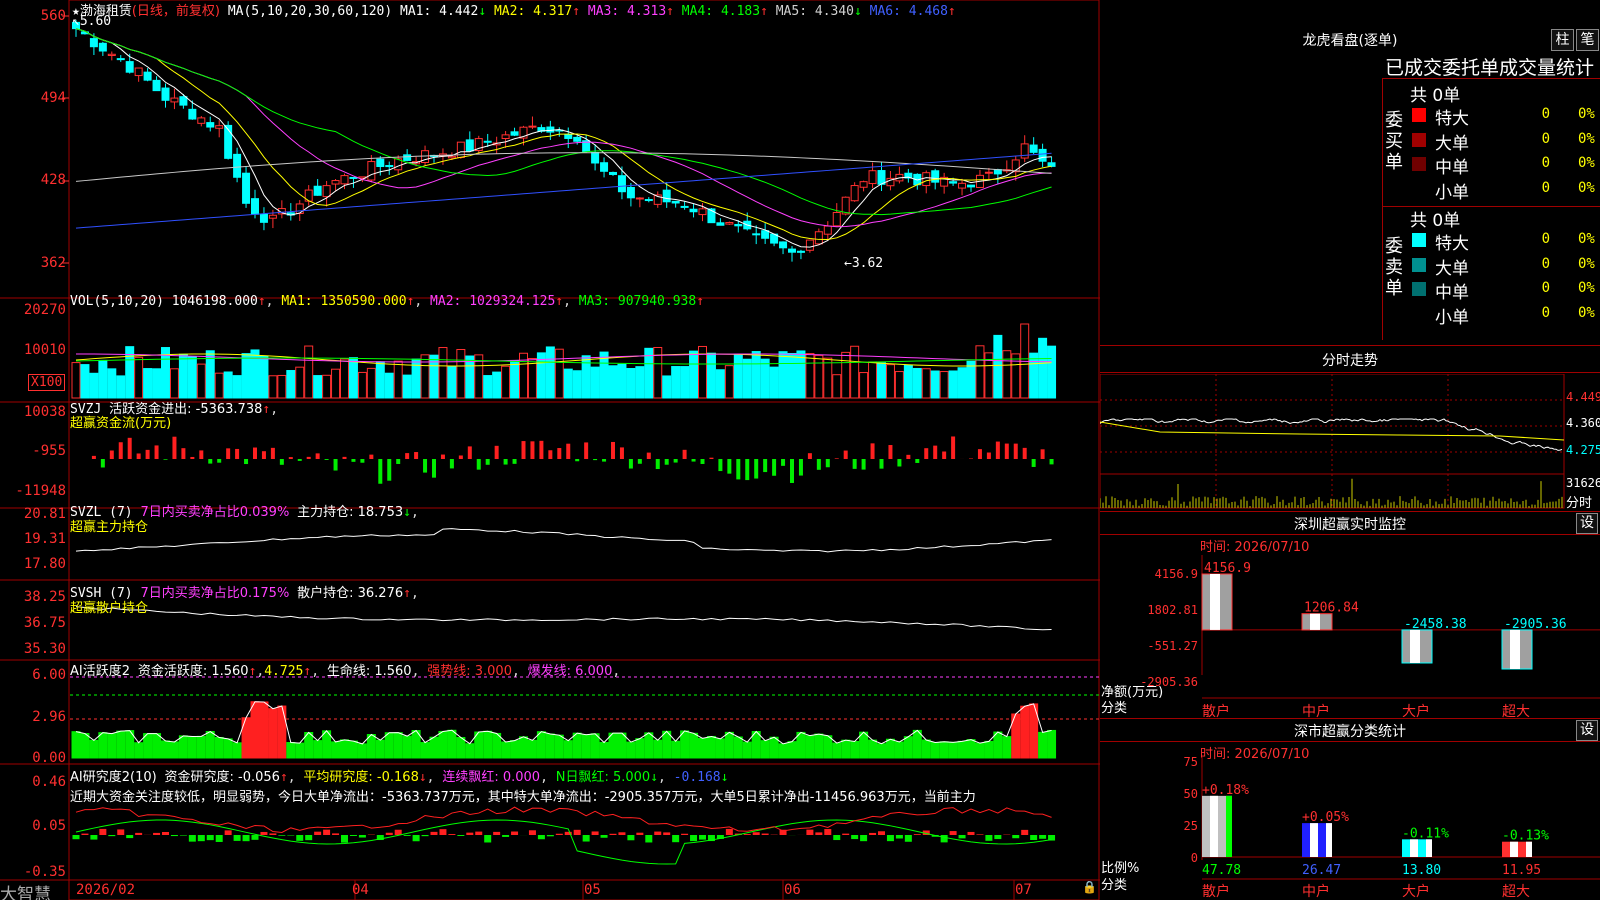 The width and height of the screenshot is (1600, 900). What do you see at coordinates (1350, 627) in the screenshot?
I see `monitor-chart: 4156.9散户1206.84中户-2458.38大户-2905.36超大` at bounding box center [1350, 627].